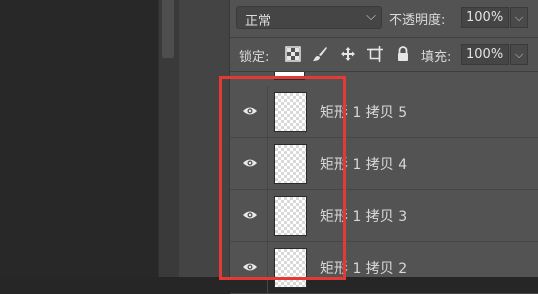 The width and height of the screenshot is (538, 294). What do you see at coordinates (371, 16) in the screenshot?
I see `chevron-down-icon: ⌵` at bounding box center [371, 16].